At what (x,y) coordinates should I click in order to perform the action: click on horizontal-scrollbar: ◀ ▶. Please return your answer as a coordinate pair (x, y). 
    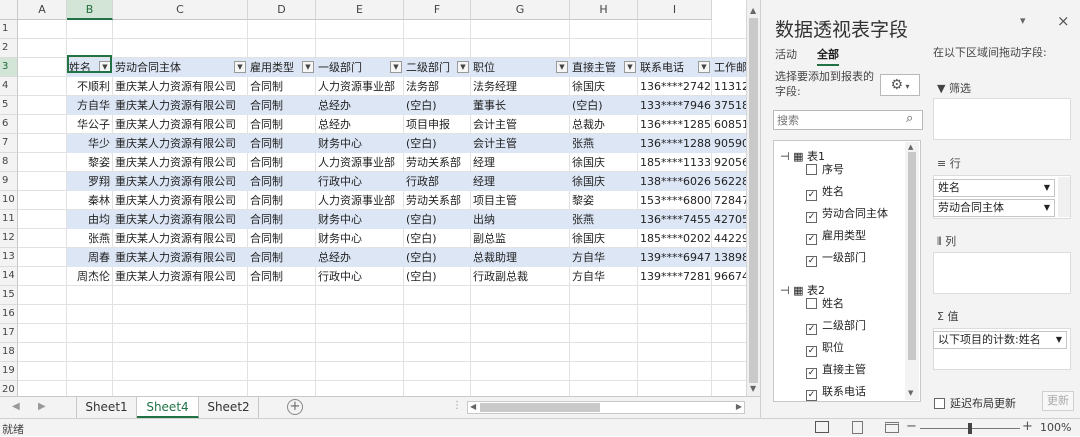
    Looking at the image, I should click on (606, 407).